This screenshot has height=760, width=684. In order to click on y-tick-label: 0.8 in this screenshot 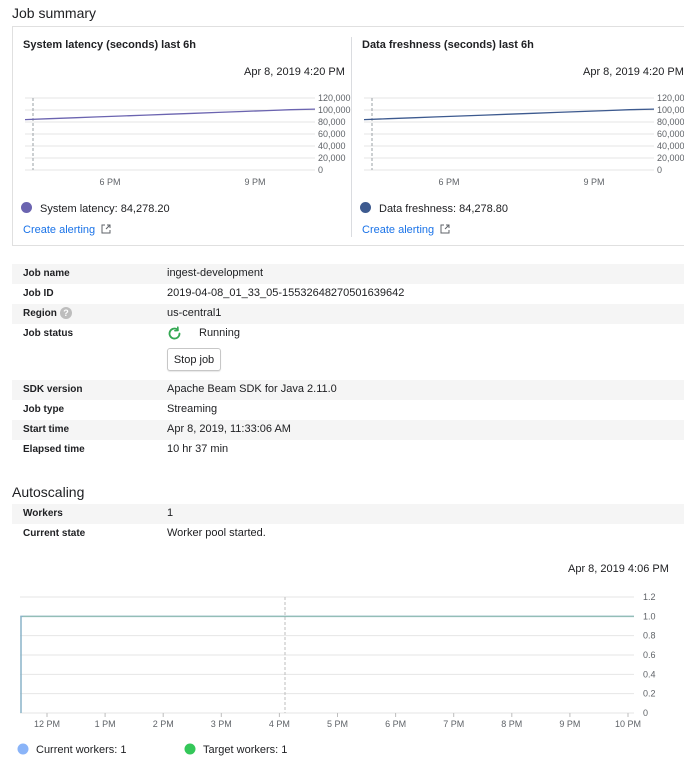, I will do `click(649, 636)`.